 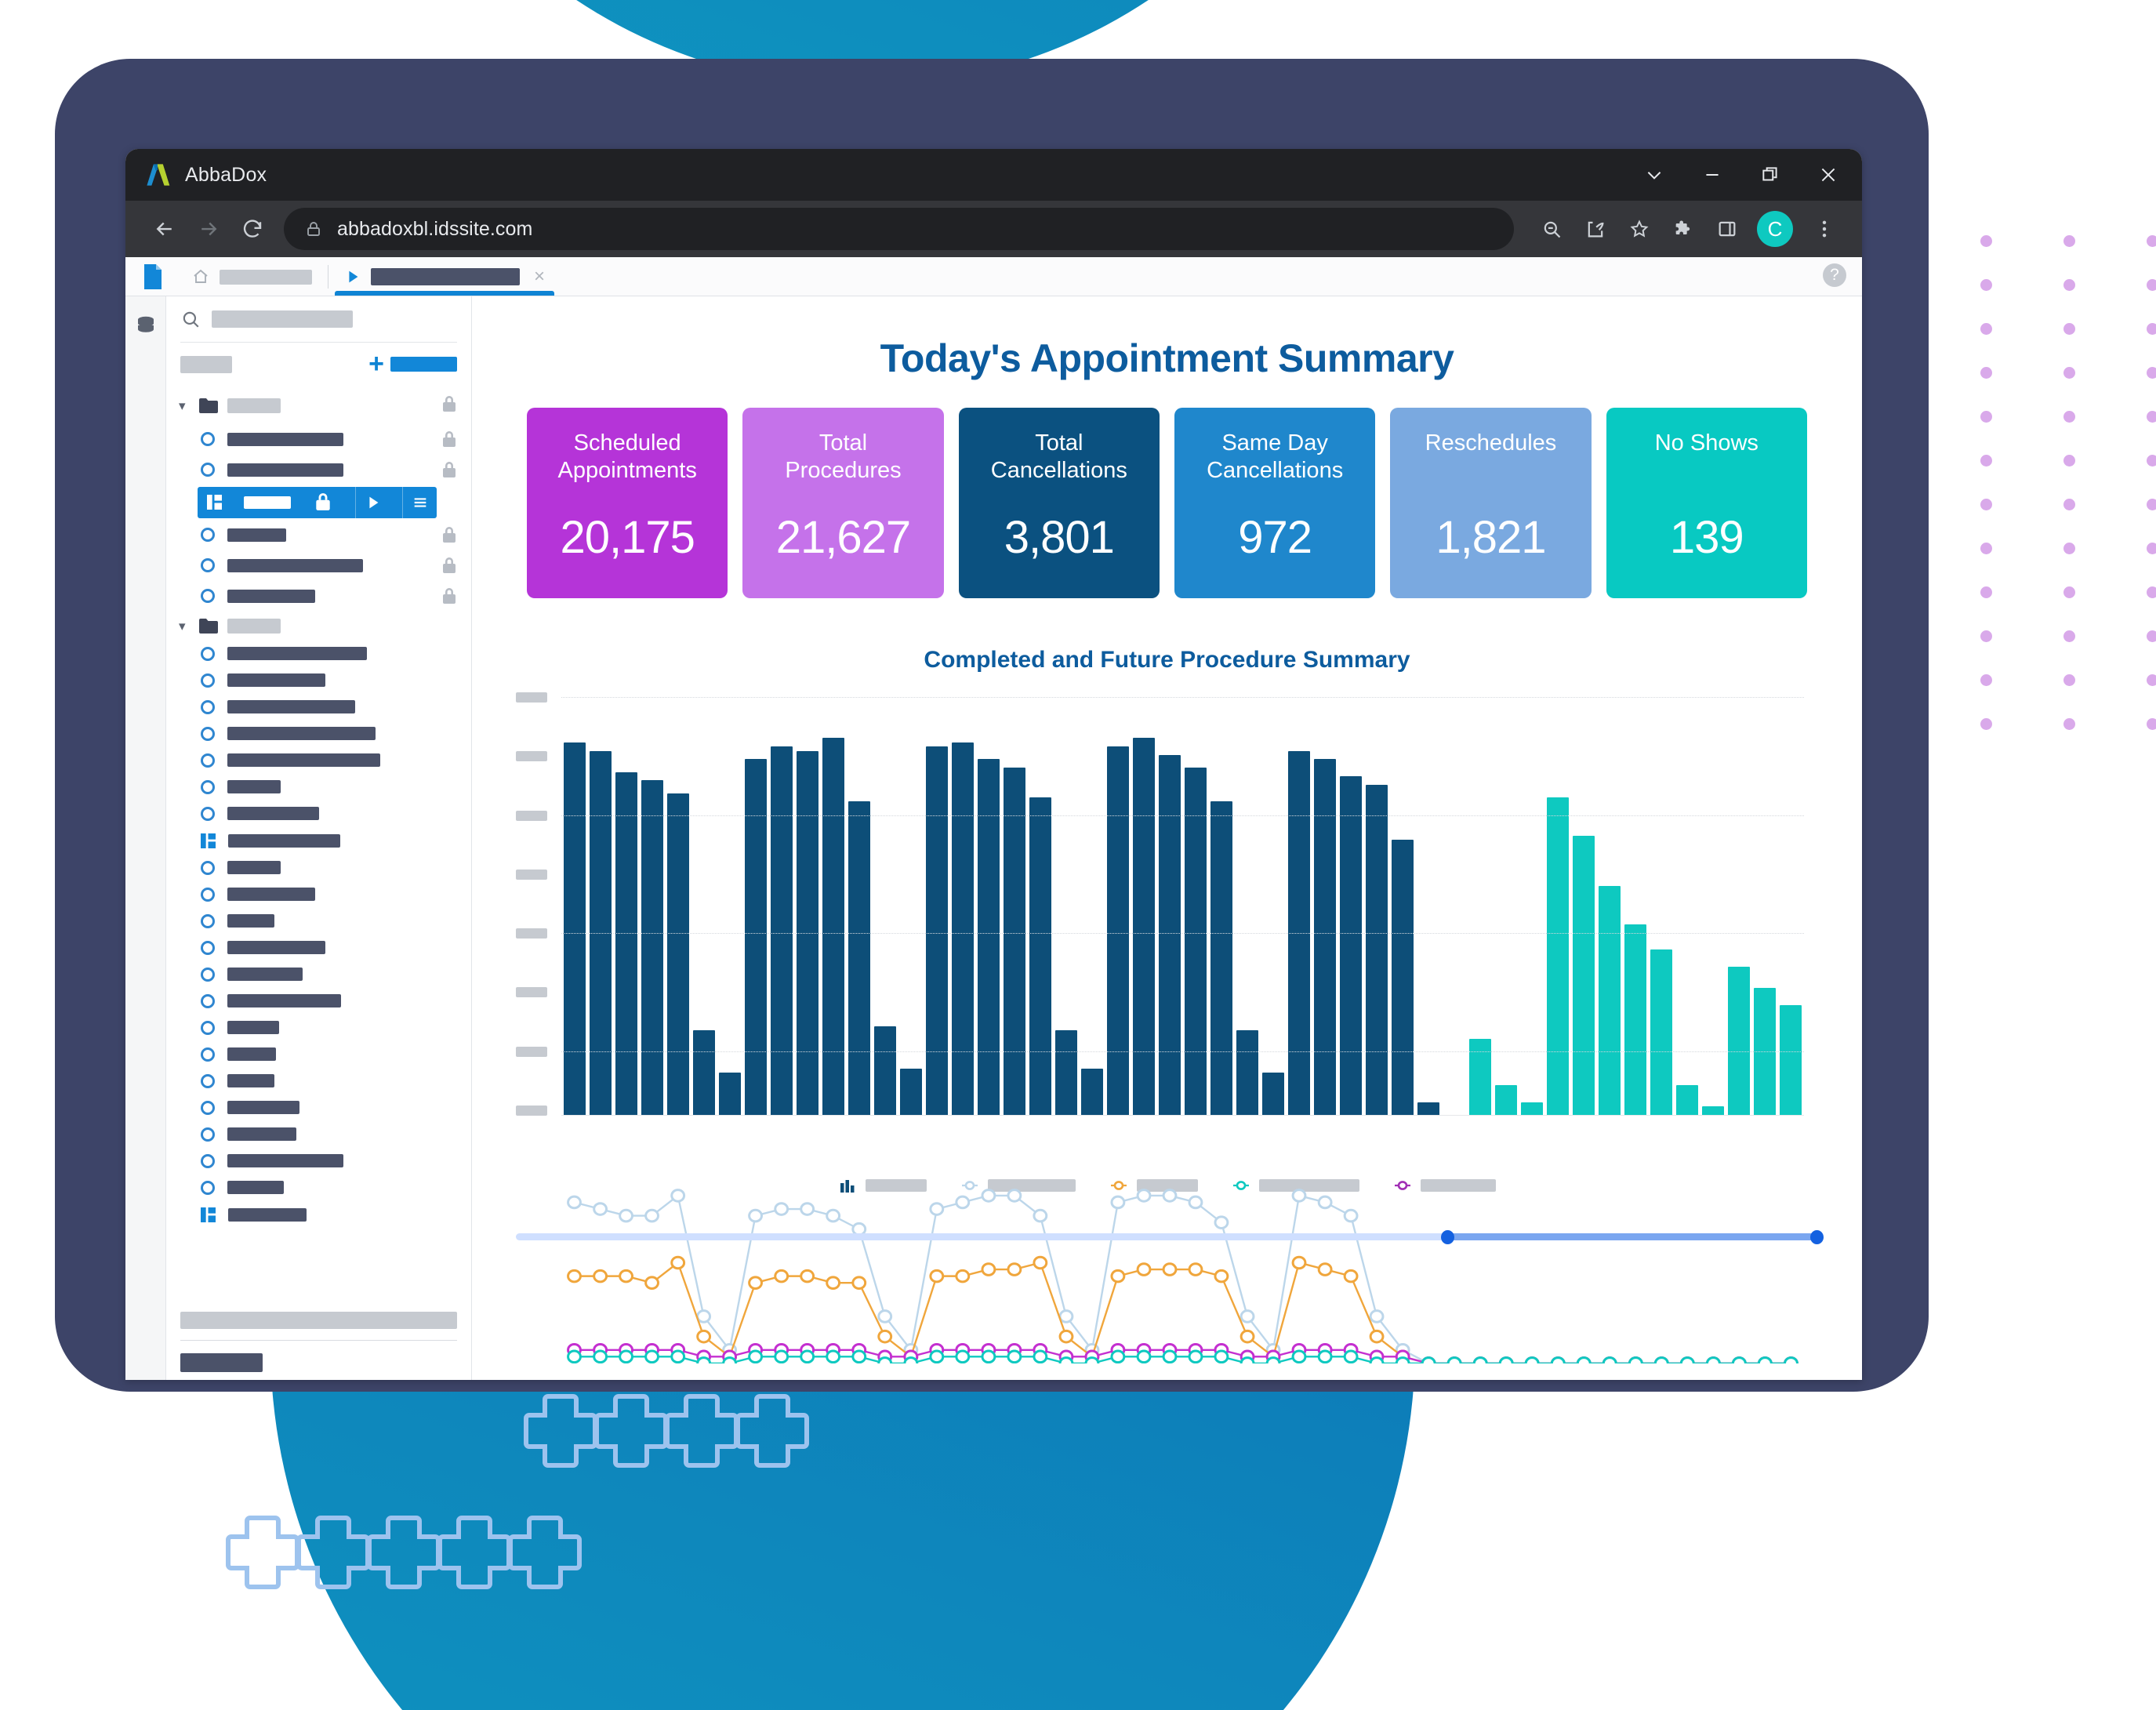 I want to click on range-slider, so click(x=1170, y=1237).